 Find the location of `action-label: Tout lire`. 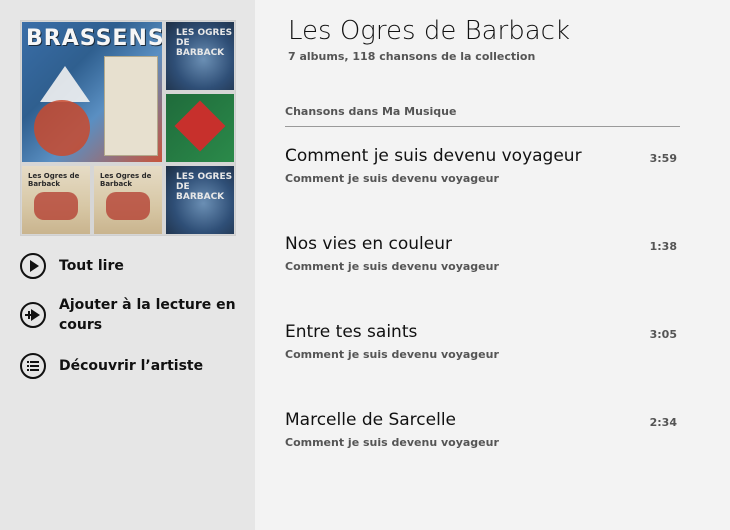

action-label: Tout lire is located at coordinates (91, 266).